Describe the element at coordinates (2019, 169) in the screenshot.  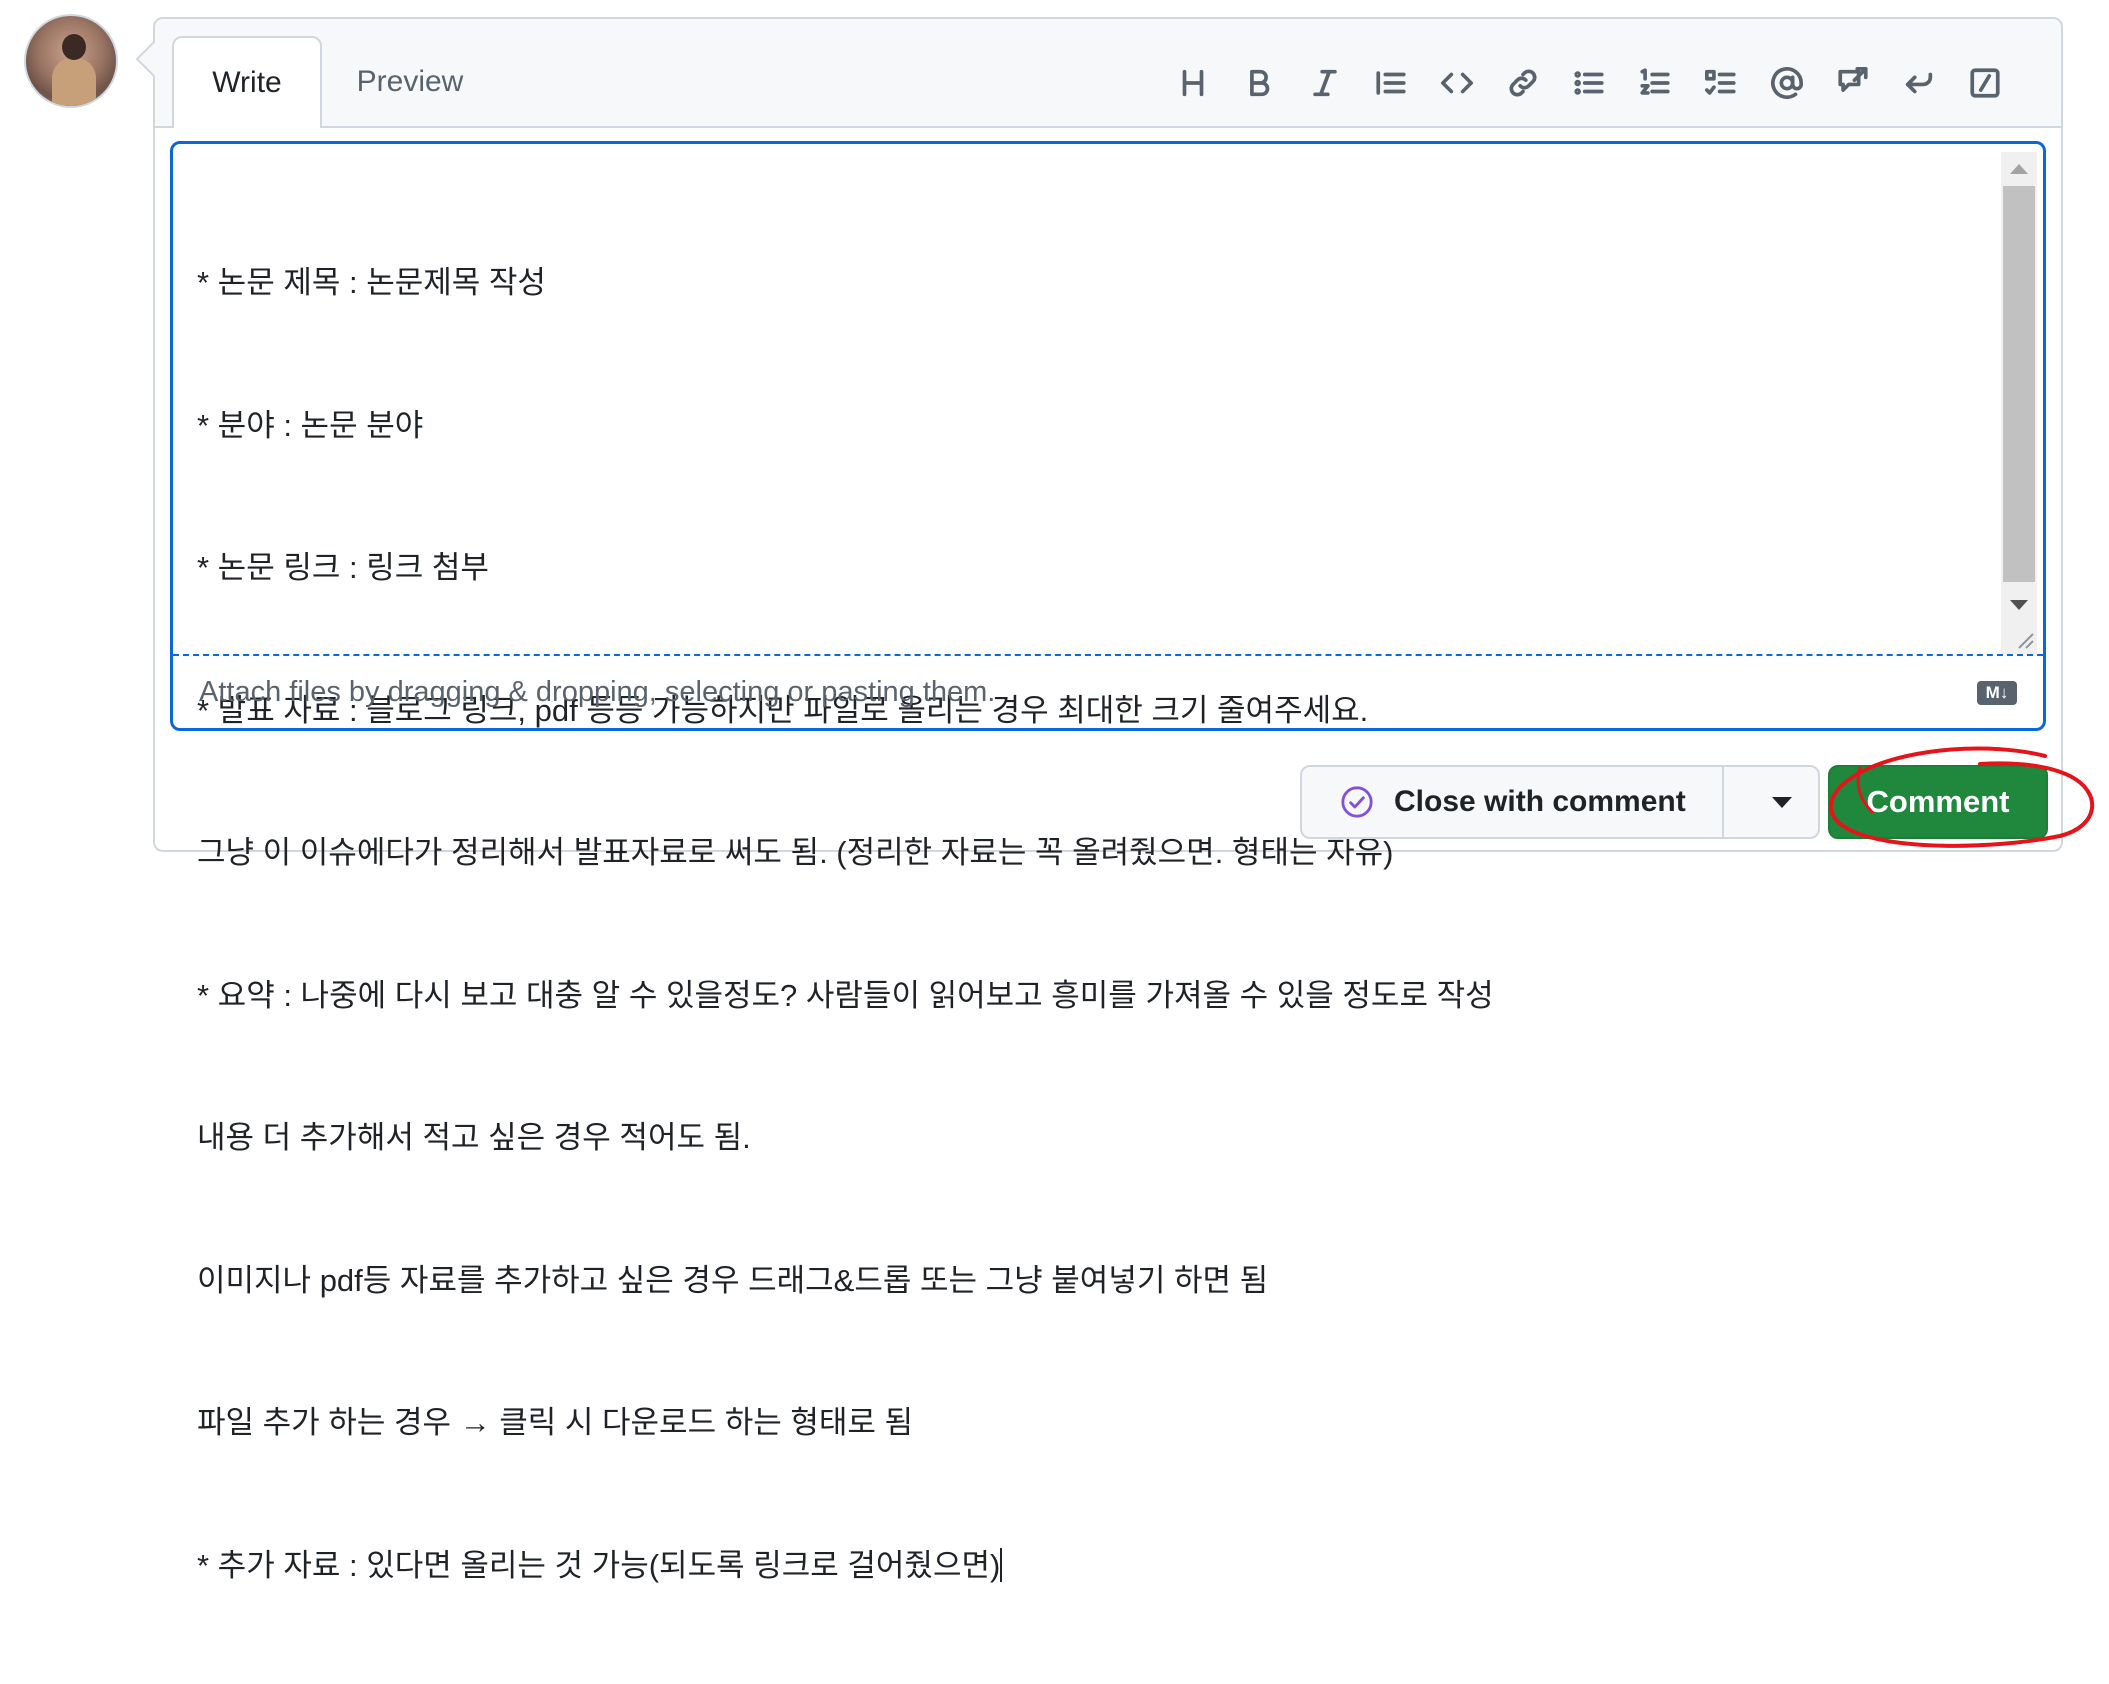
I see `scroll-up-arrow-icon` at that location.